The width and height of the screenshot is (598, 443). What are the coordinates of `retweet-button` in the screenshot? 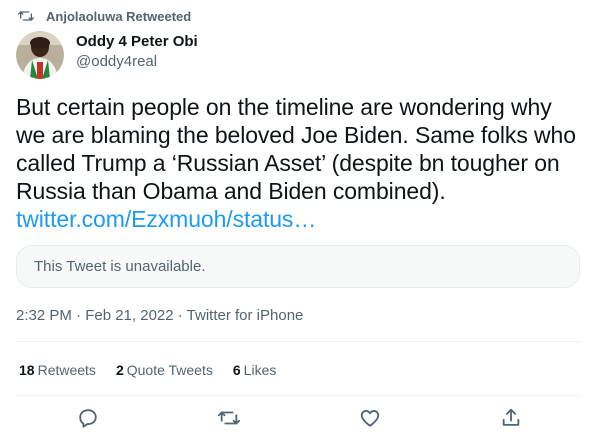 It's located at (229, 418).